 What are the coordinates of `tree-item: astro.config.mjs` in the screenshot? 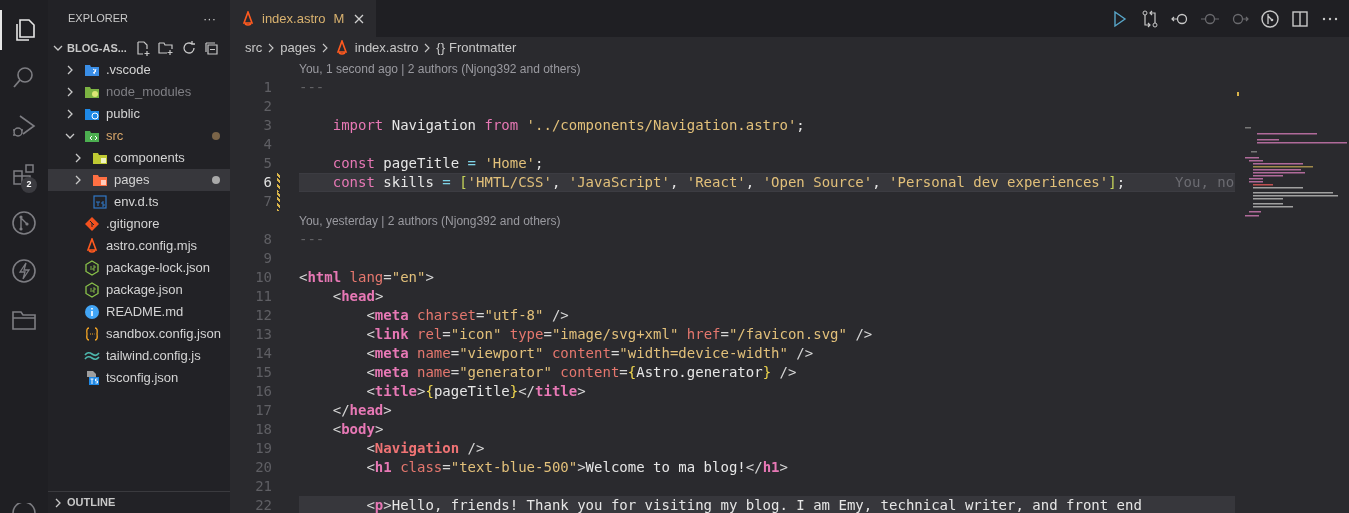 It's located at (139, 246).